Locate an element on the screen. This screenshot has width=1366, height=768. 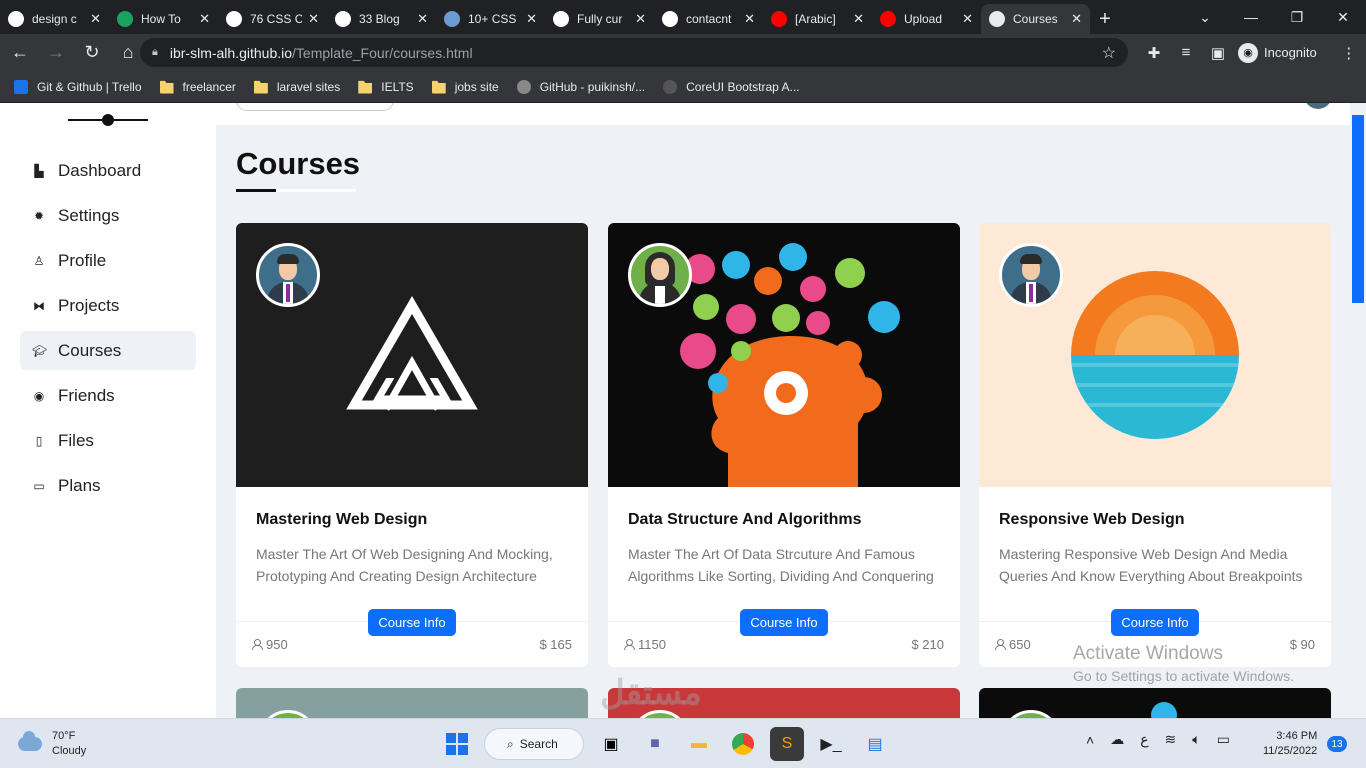
language-indicator: ع is located at coordinates (1144, 739).